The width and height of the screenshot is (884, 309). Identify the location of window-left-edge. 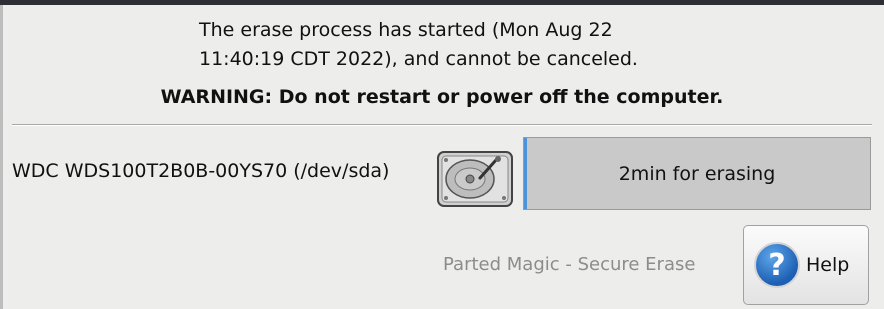
(1, 157).